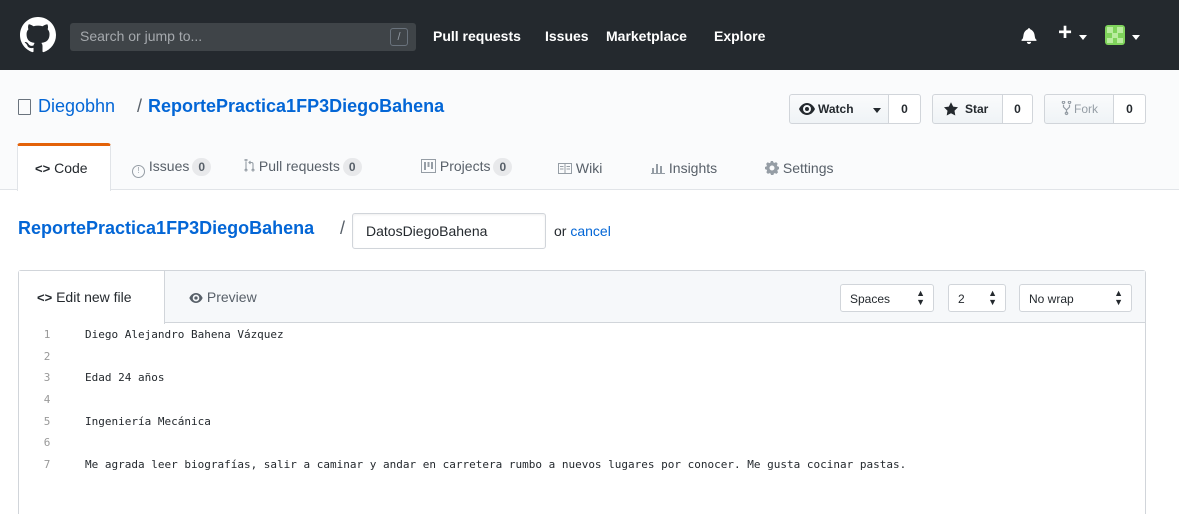 Image resolution: width=1179 pixels, height=514 pixels. What do you see at coordinates (249, 165) in the screenshot?
I see `git-pull-request-icon` at bounding box center [249, 165].